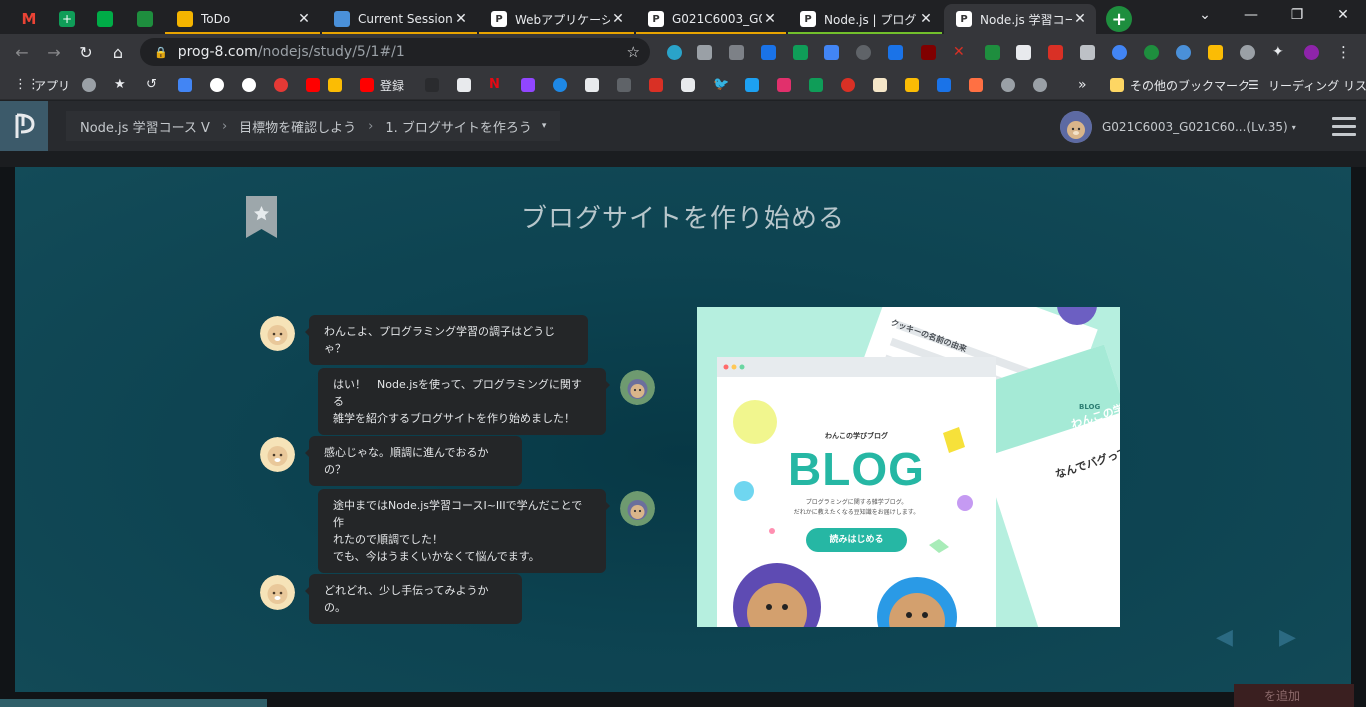 The image size is (1366, 707). Describe the element at coordinates (768, 52) in the screenshot. I see `extension-calendar-icon` at that location.